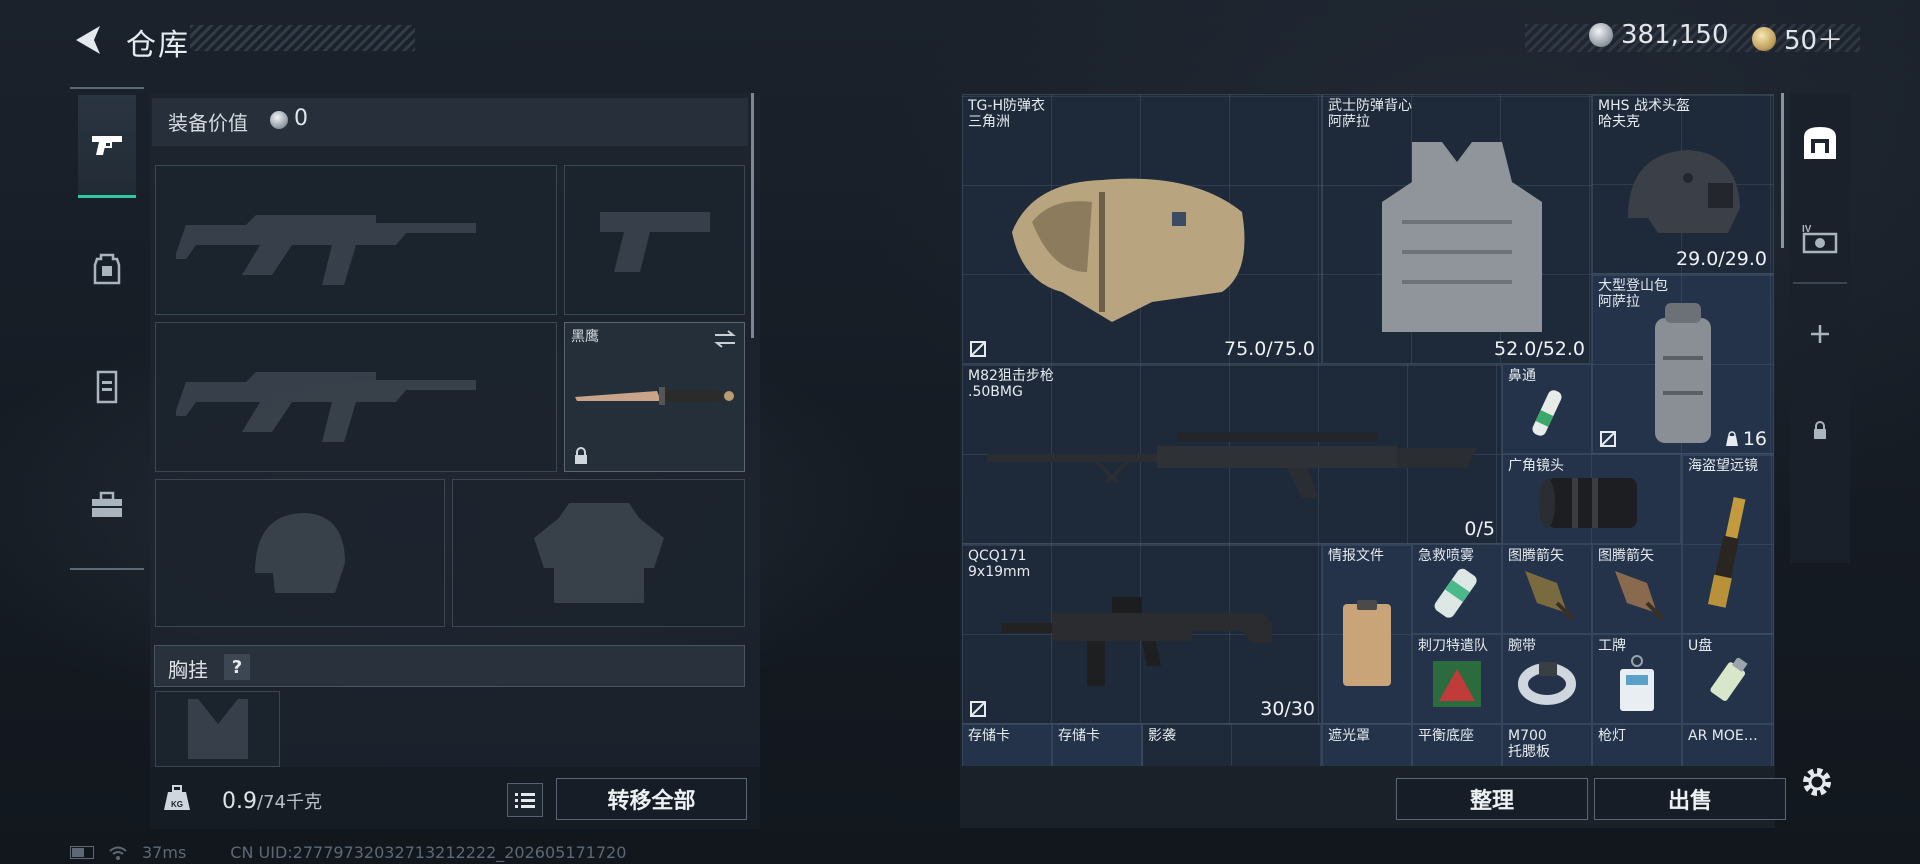 The image size is (1920, 864). What do you see at coordinates (1536, 466) in the screenshot?
I see `item-name: 广角镜头` at bounding box center [1536, 466].